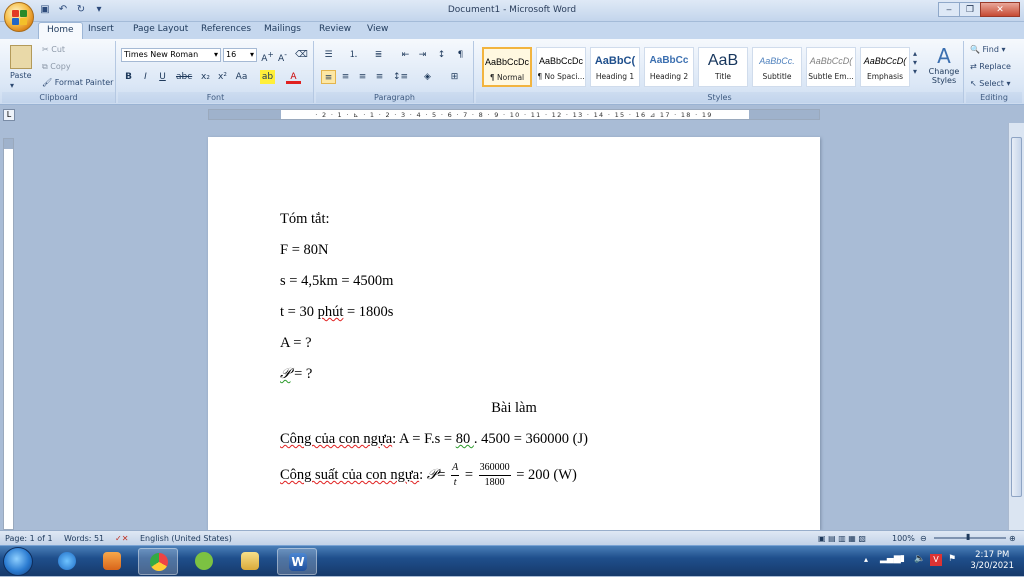  What do you see at coordinates (405, 55) in the screenshot?
I see `decrease-indent-icon: ⇤` at bounding box center [405, 55].